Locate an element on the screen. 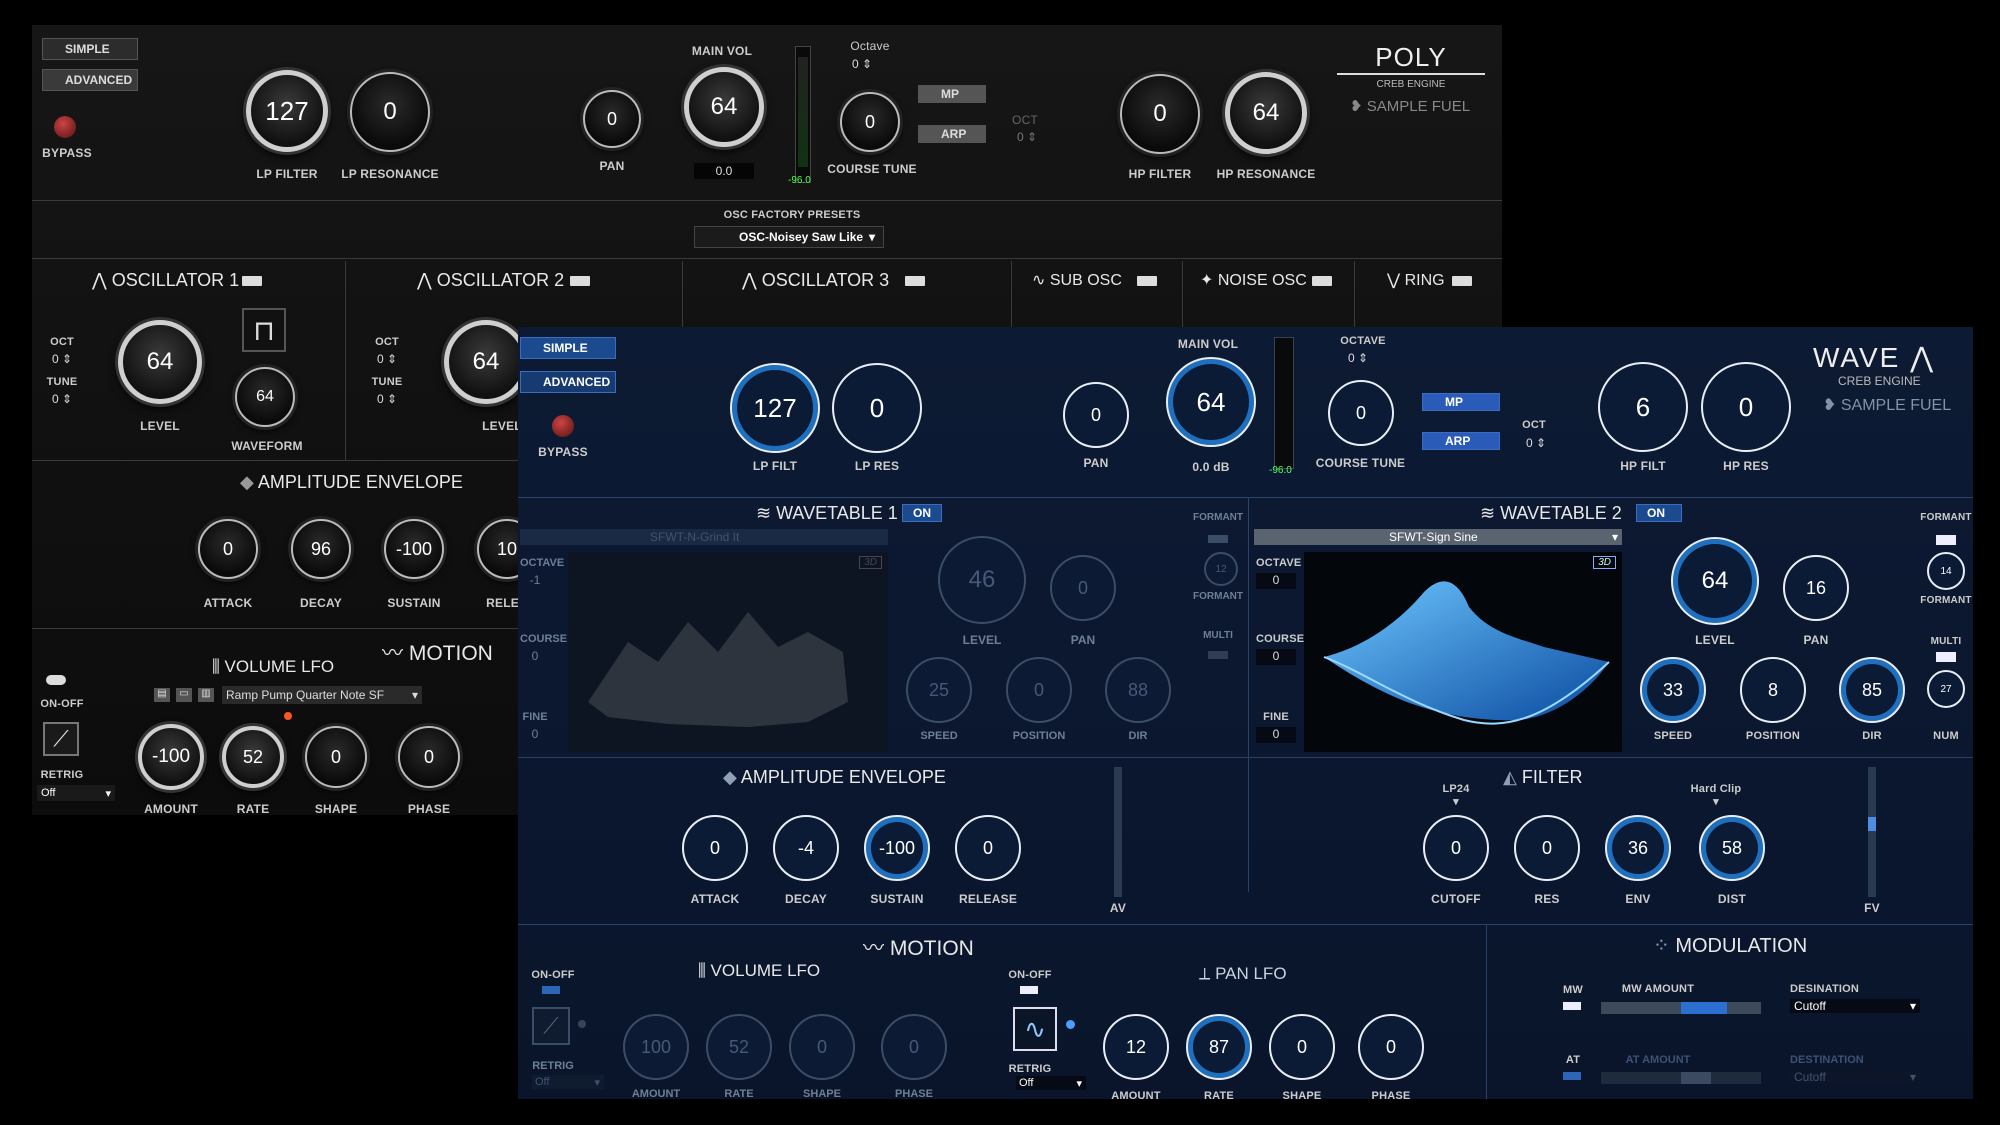  wt2-formant-toggle is located at coordinates (1946, 540).